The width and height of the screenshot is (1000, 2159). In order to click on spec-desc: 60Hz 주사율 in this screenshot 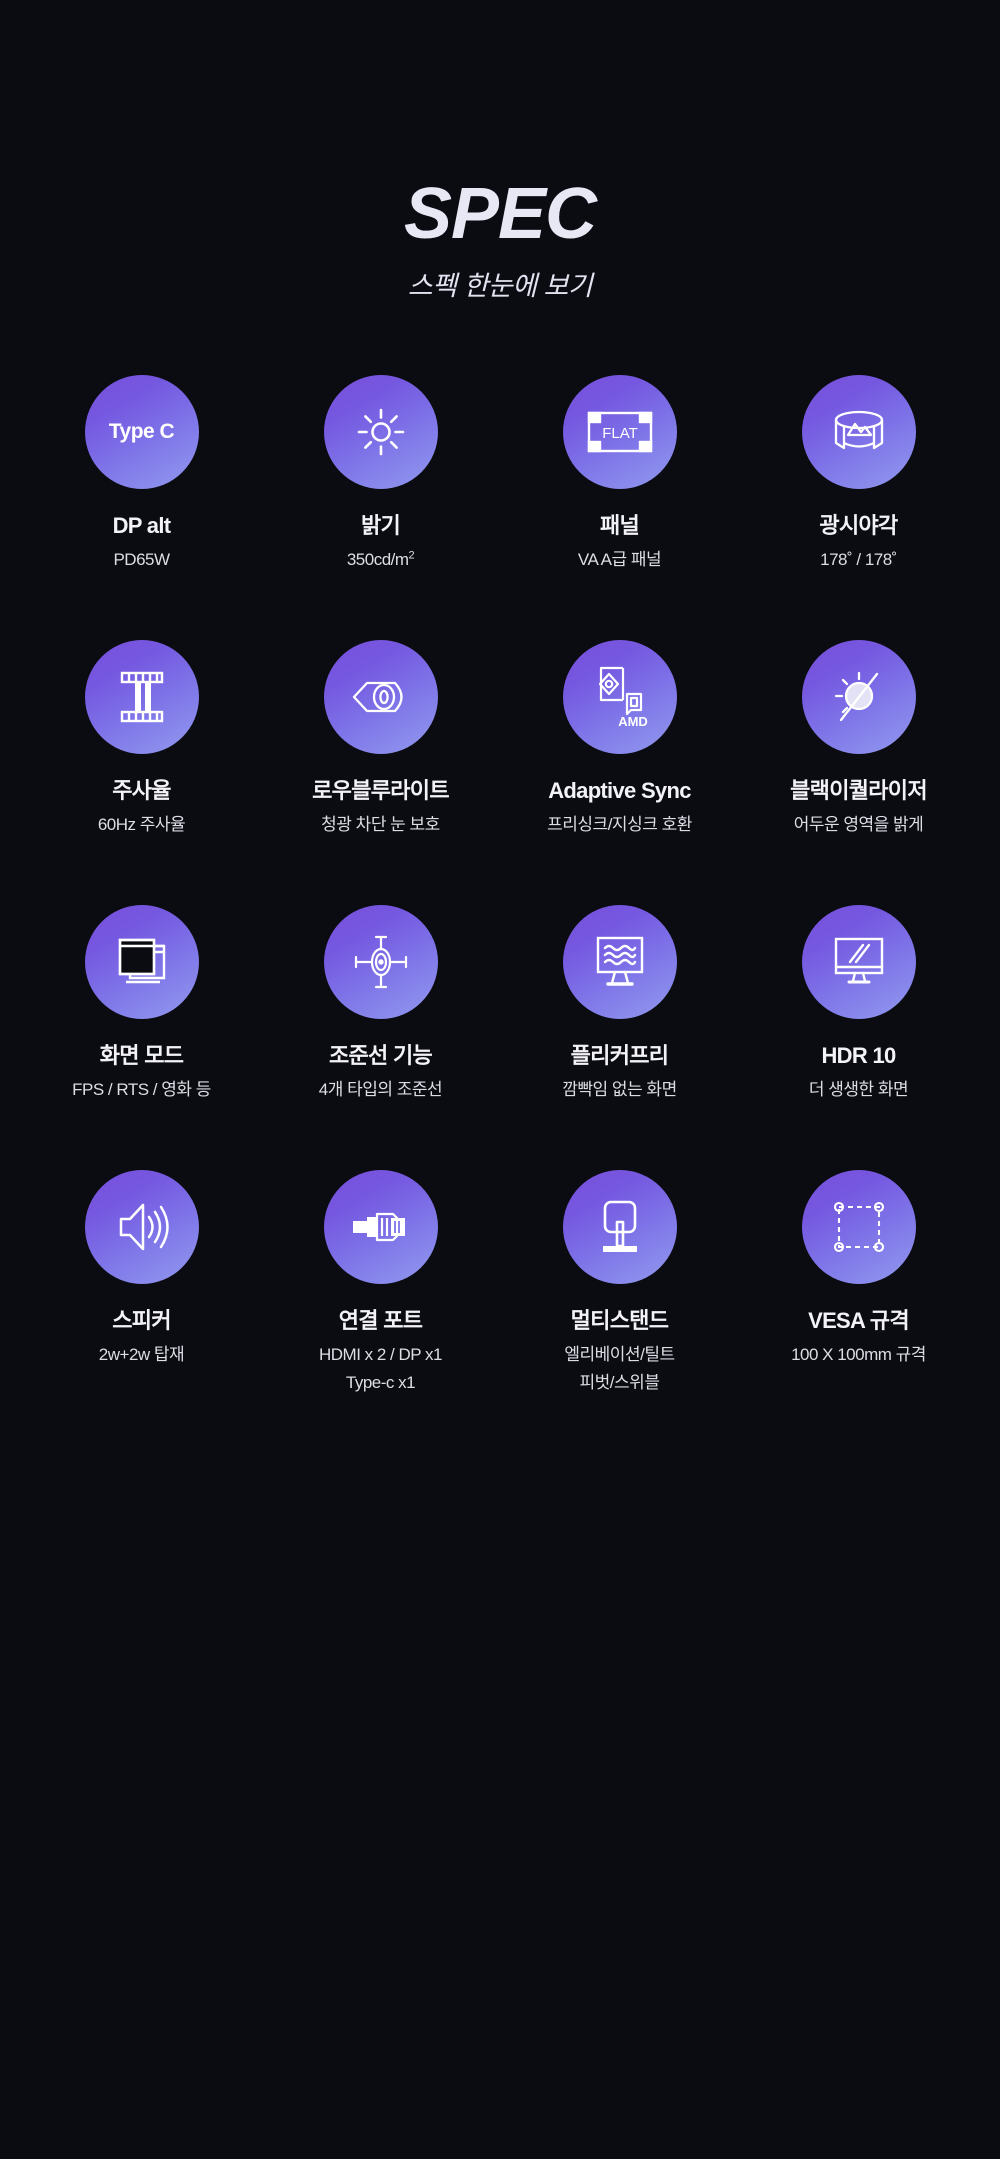, I will do `click(141, 825)`.